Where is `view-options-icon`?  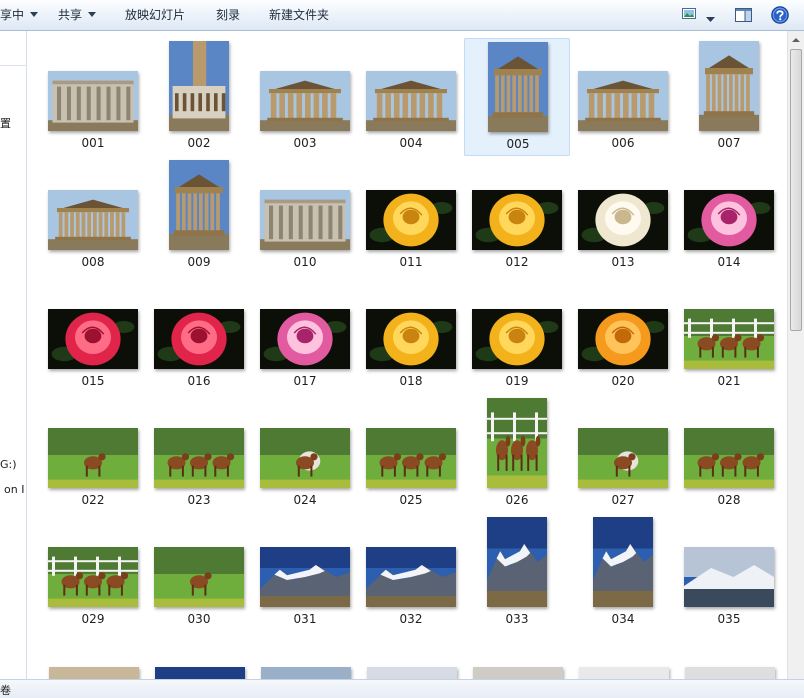
view-options-icon is located at coordinates (689, 15).